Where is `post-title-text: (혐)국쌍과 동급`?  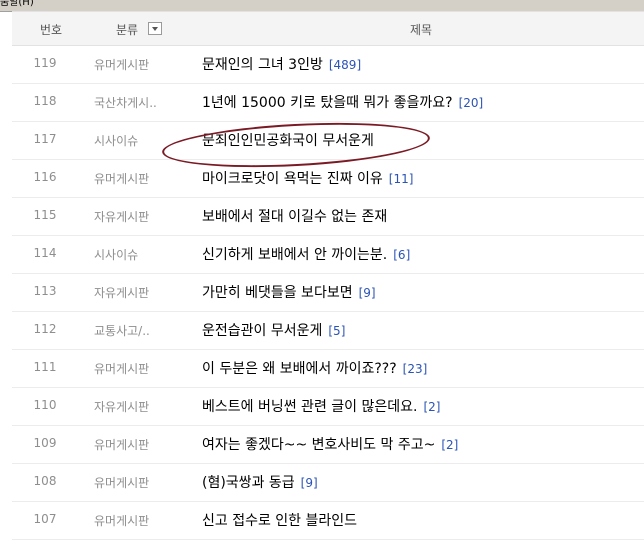
post-title-text: (혐)국쌍과 동급 is located at coordinates (248, 483).